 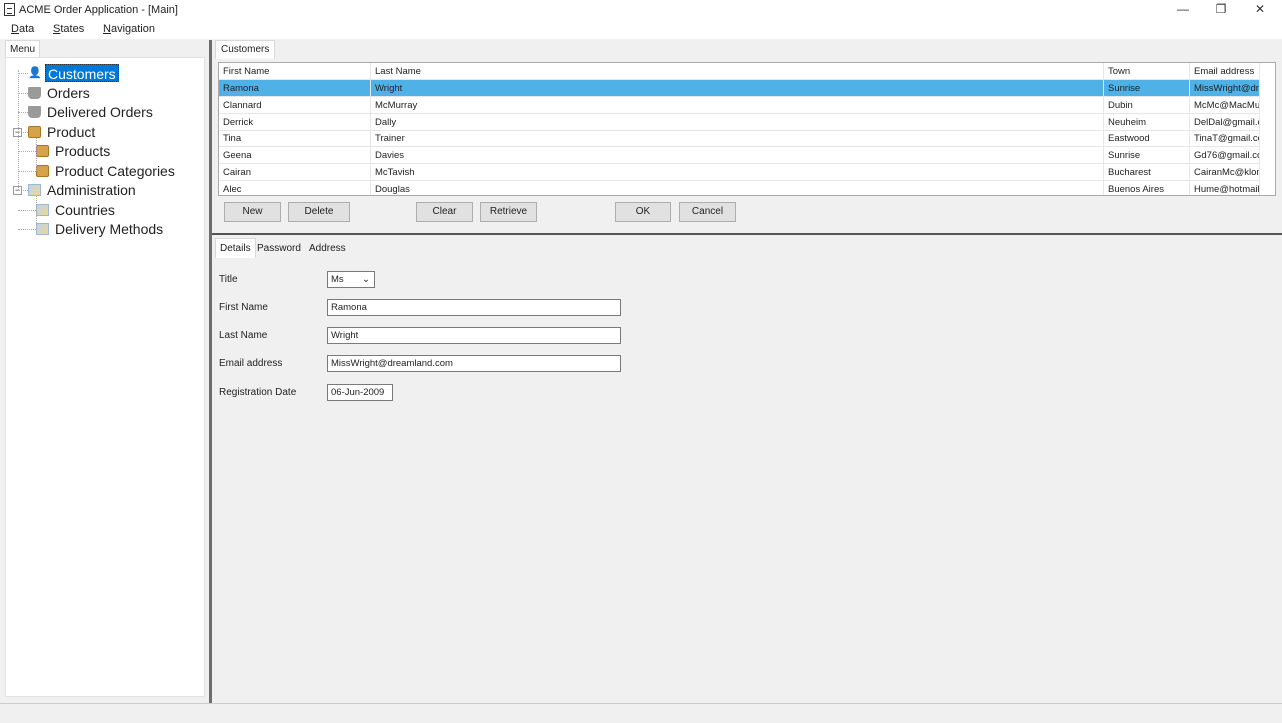 What do you see at coordinates (295, 187) in the screenshot?
I see `table-cell: Alec` at bounding box center [295, 187].